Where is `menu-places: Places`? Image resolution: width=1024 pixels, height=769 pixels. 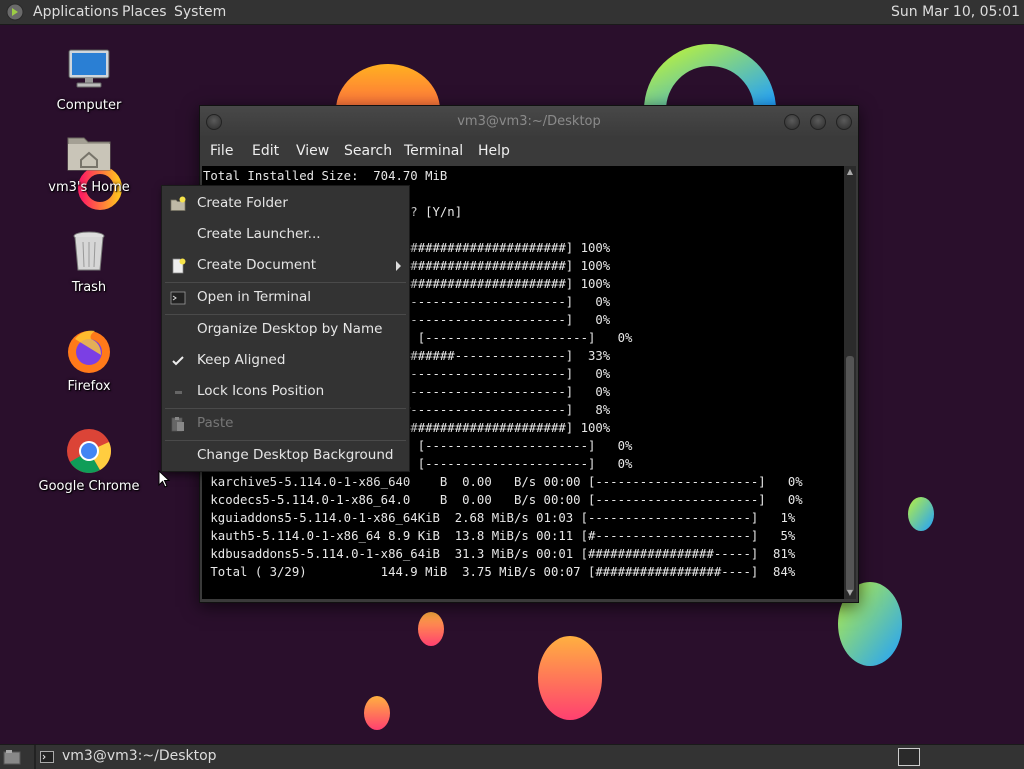
menu-places: Places is located at coordinates (144, 12).